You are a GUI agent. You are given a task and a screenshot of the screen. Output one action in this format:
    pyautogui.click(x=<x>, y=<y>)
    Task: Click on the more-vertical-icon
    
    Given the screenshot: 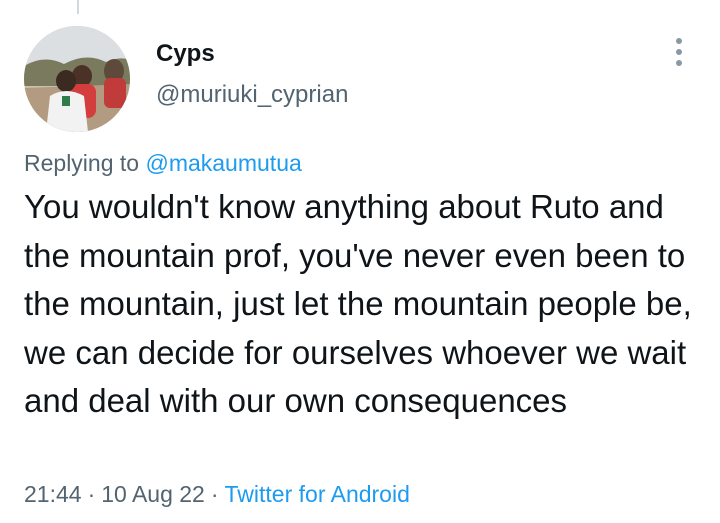 What is the action you would take?
    pyautogui.click(x=679, y=52)
    